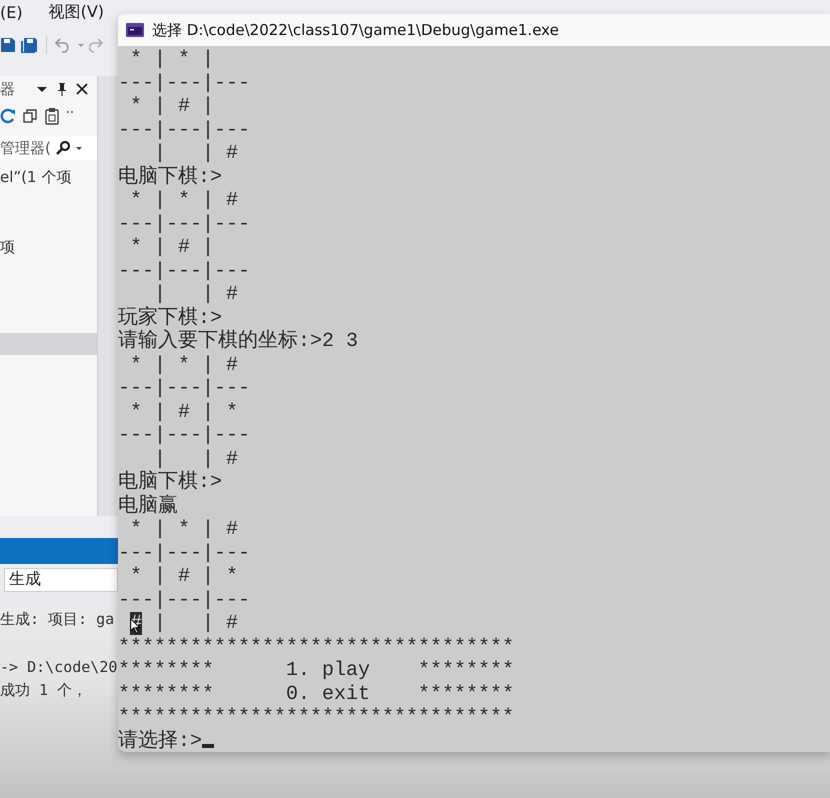 The width and height of the screenshot is (830, 798). What do you see at coordinates (62, 148) in the screenshot?
I see `search-icon` at bounding box center [62, 148].